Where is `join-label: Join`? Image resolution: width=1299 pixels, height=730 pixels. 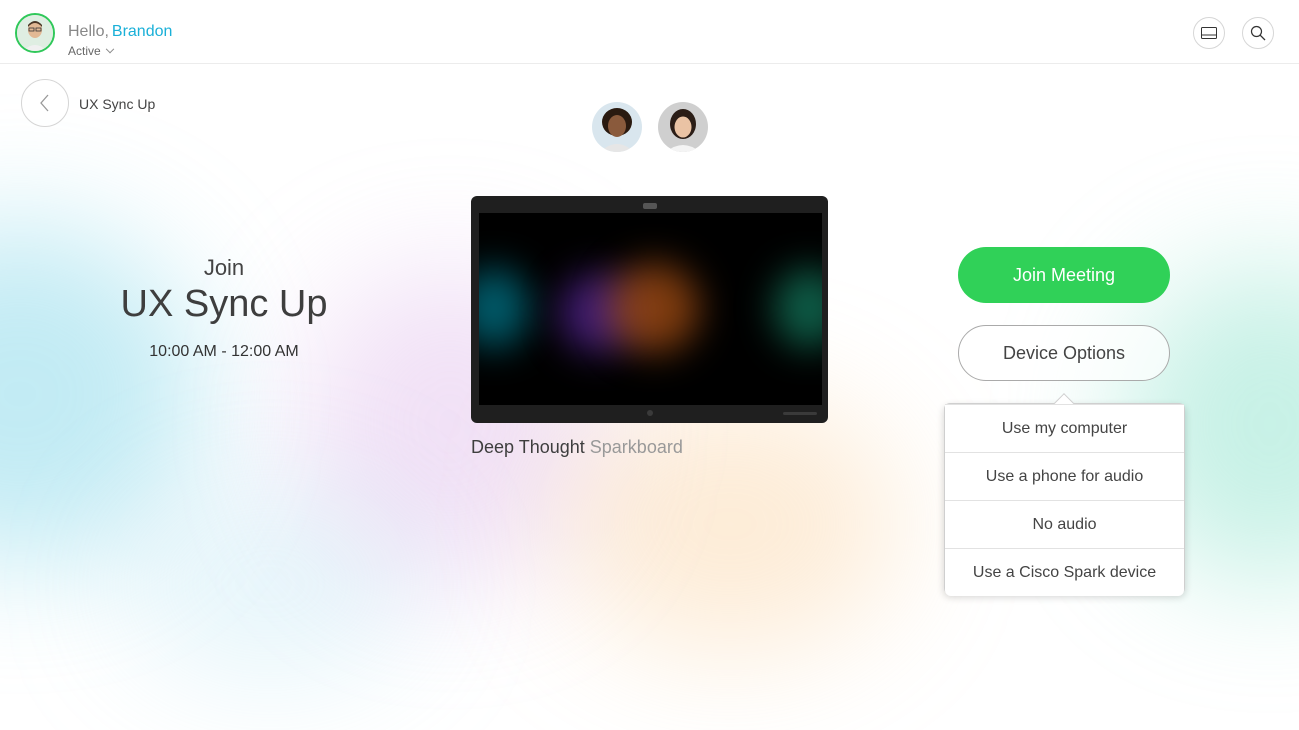
join-label: Join is located at coordinates (224, 267).